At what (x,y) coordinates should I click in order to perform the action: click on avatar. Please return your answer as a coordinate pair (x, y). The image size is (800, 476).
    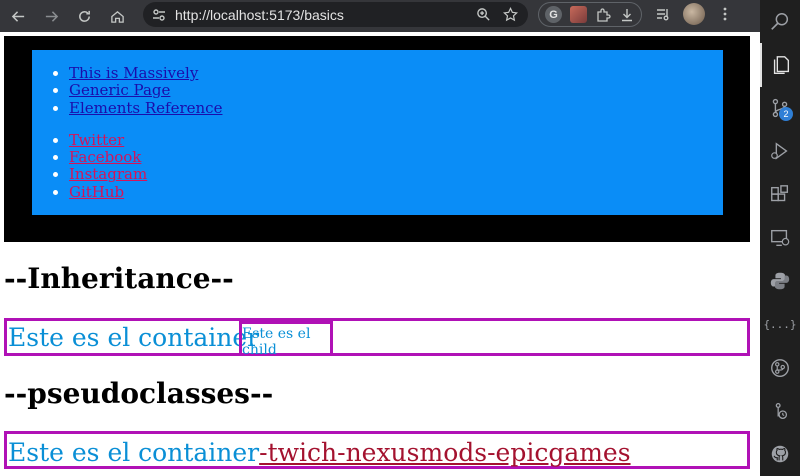
    Looking at the image, I should click on (694, 14).